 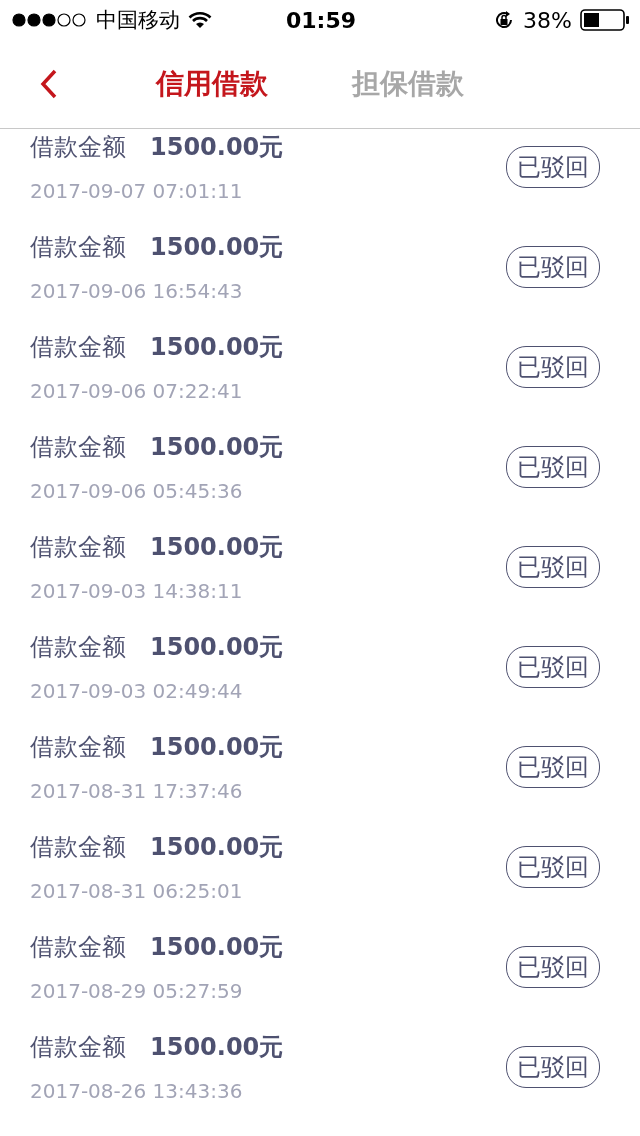 What do you see at coordinates (137, 991) in the screenshot?
I see `record-time: 2017-08-29 05:27:59` at bounding box center [137, 991].